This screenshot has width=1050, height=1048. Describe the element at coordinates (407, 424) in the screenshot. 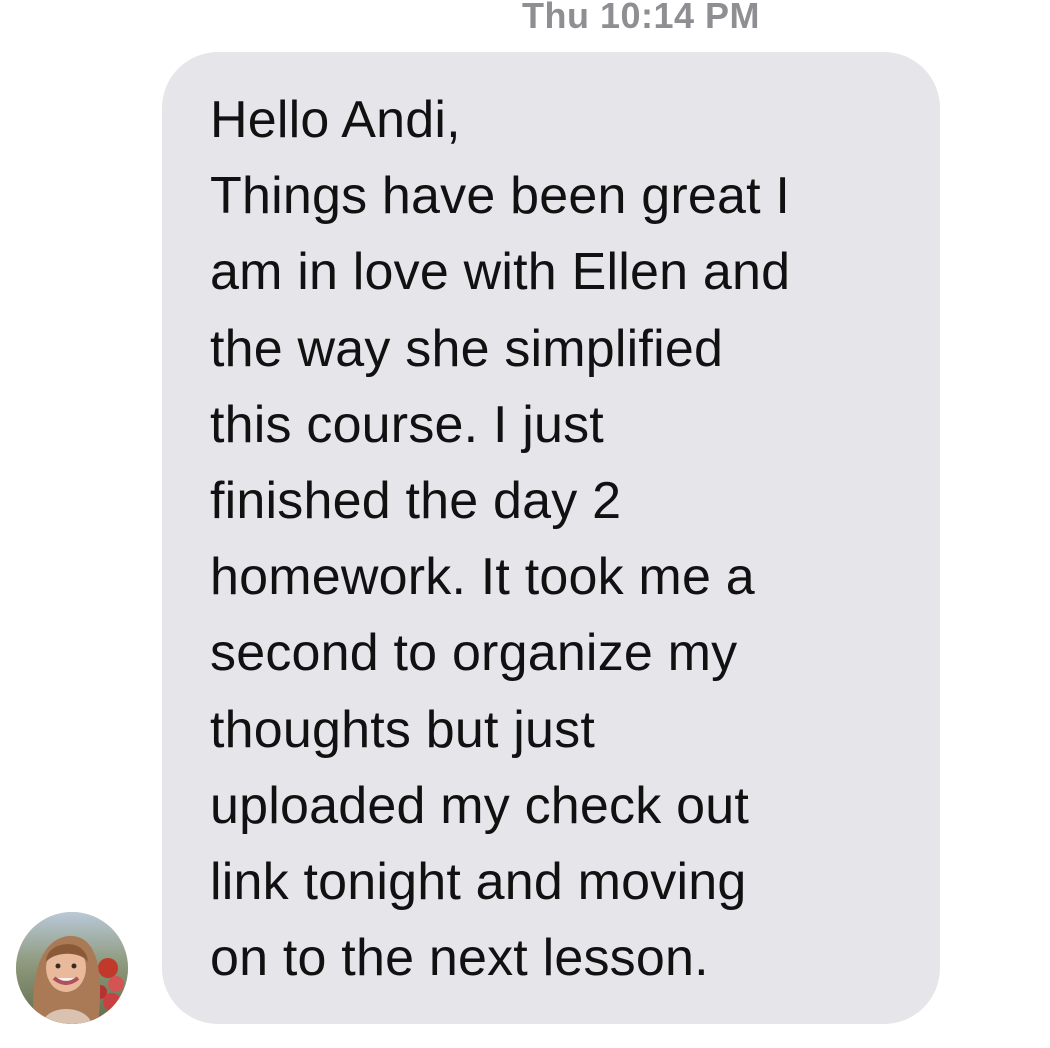

I see `message-line: this course. I just` at that location.